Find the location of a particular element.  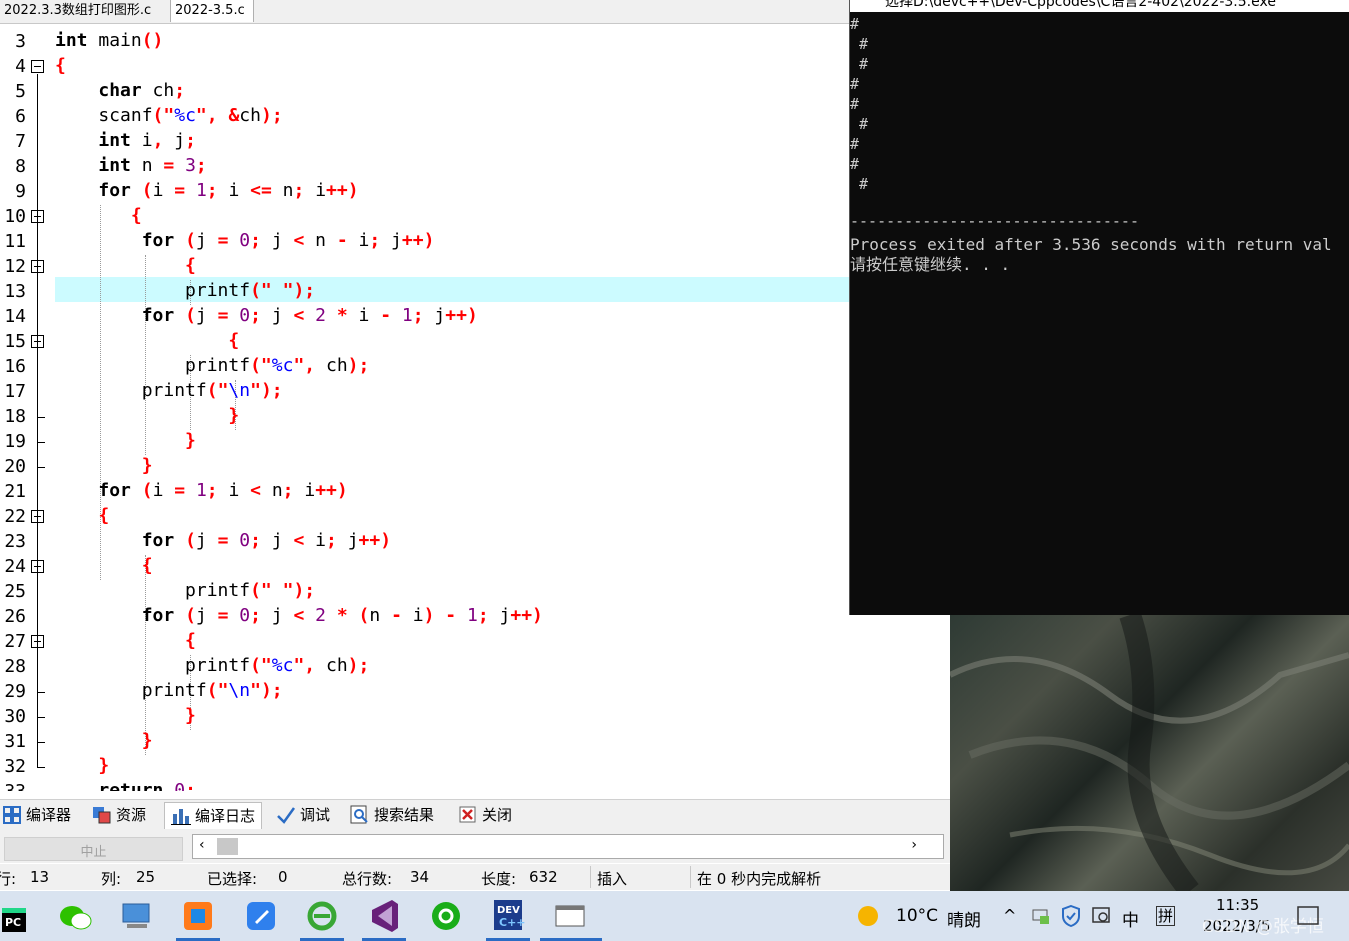

tab-file-2022-3-5: 2022-3.5.c is located at coordinates (212, 11).